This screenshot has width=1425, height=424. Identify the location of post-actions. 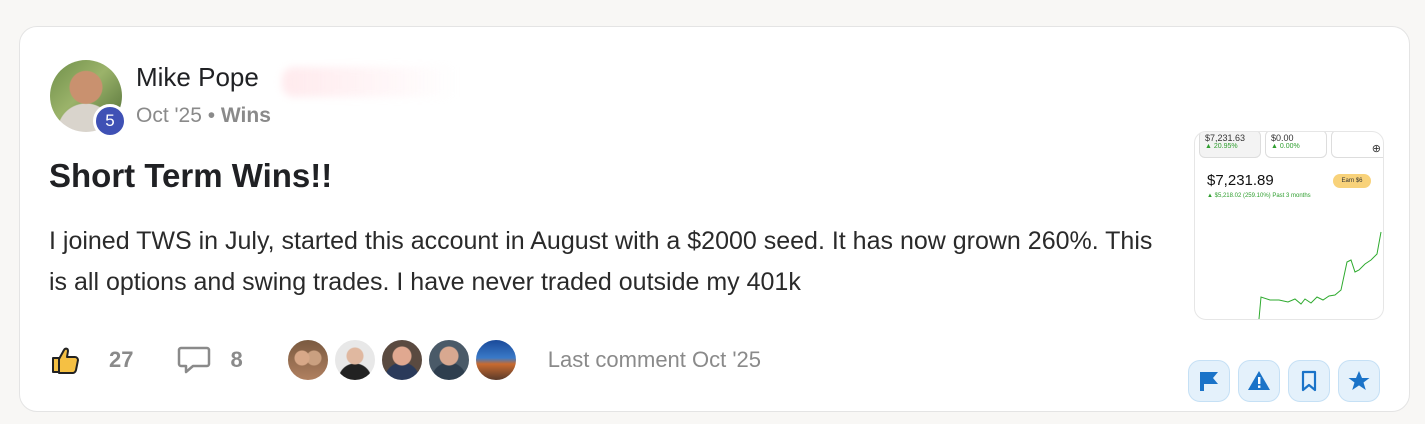
(1284, 381).